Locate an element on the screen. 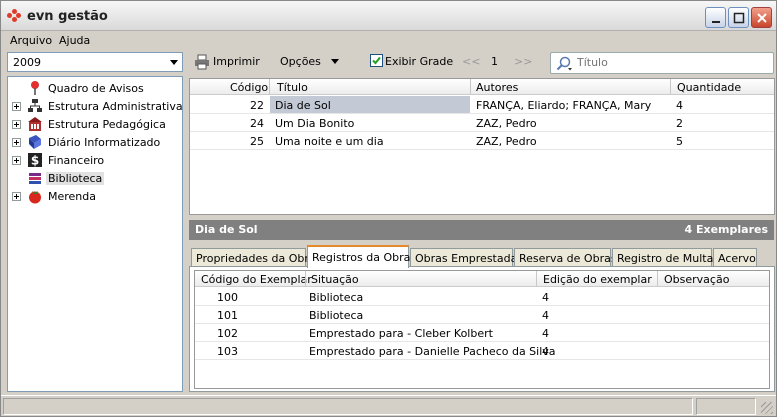 Image resolution: width=777 pixels, height=417 pixels. col-header-quantidade: Quantidade is located at coordinates (709, 87).